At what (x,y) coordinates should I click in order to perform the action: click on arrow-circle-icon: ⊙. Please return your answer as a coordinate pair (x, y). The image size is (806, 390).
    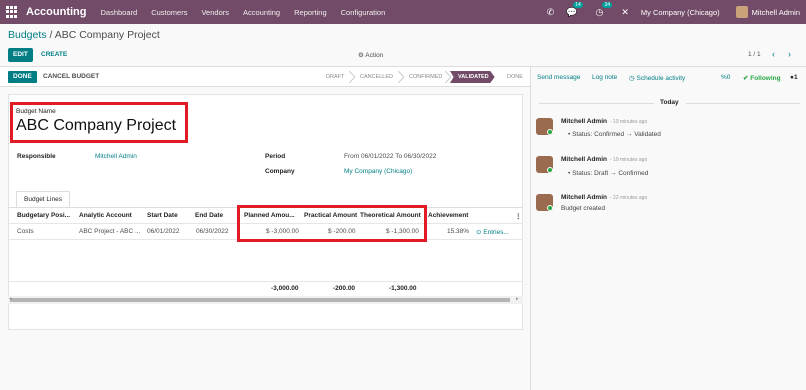
    Looking at the image, I should click on (479, 232).